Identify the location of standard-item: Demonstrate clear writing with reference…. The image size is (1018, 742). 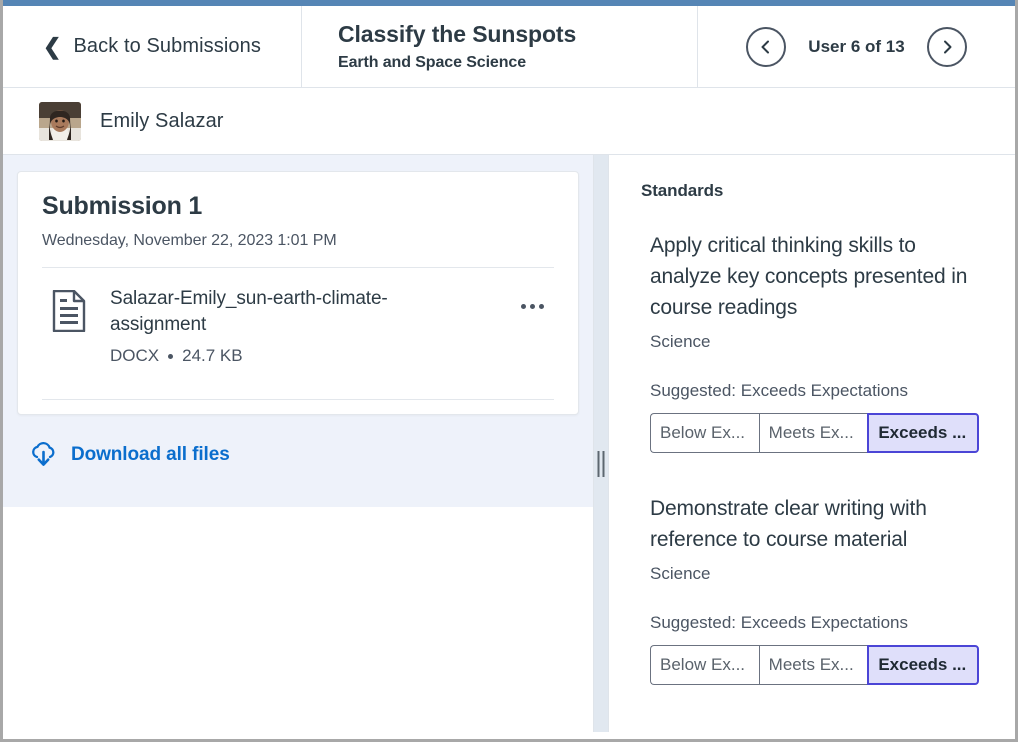
(819, 589).